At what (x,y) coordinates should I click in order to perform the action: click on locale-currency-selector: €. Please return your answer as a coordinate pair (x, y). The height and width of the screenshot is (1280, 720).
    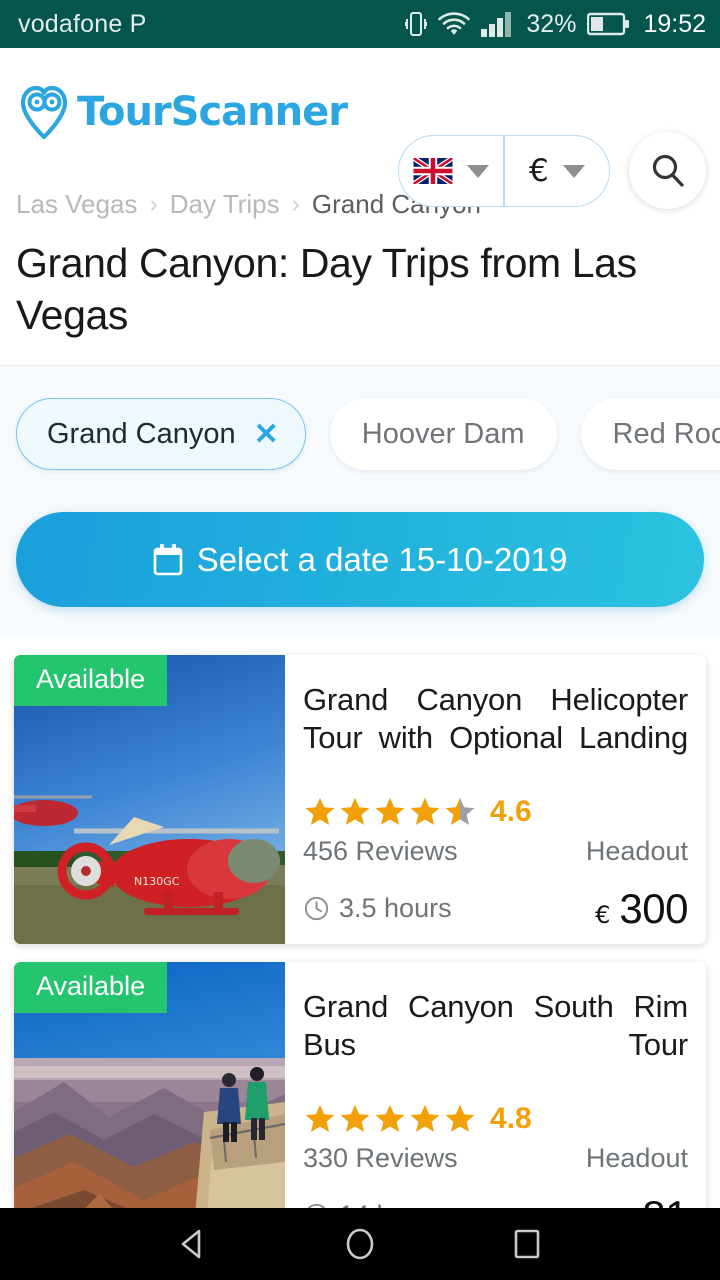
    Looking at the image, I should click on (504, 171).